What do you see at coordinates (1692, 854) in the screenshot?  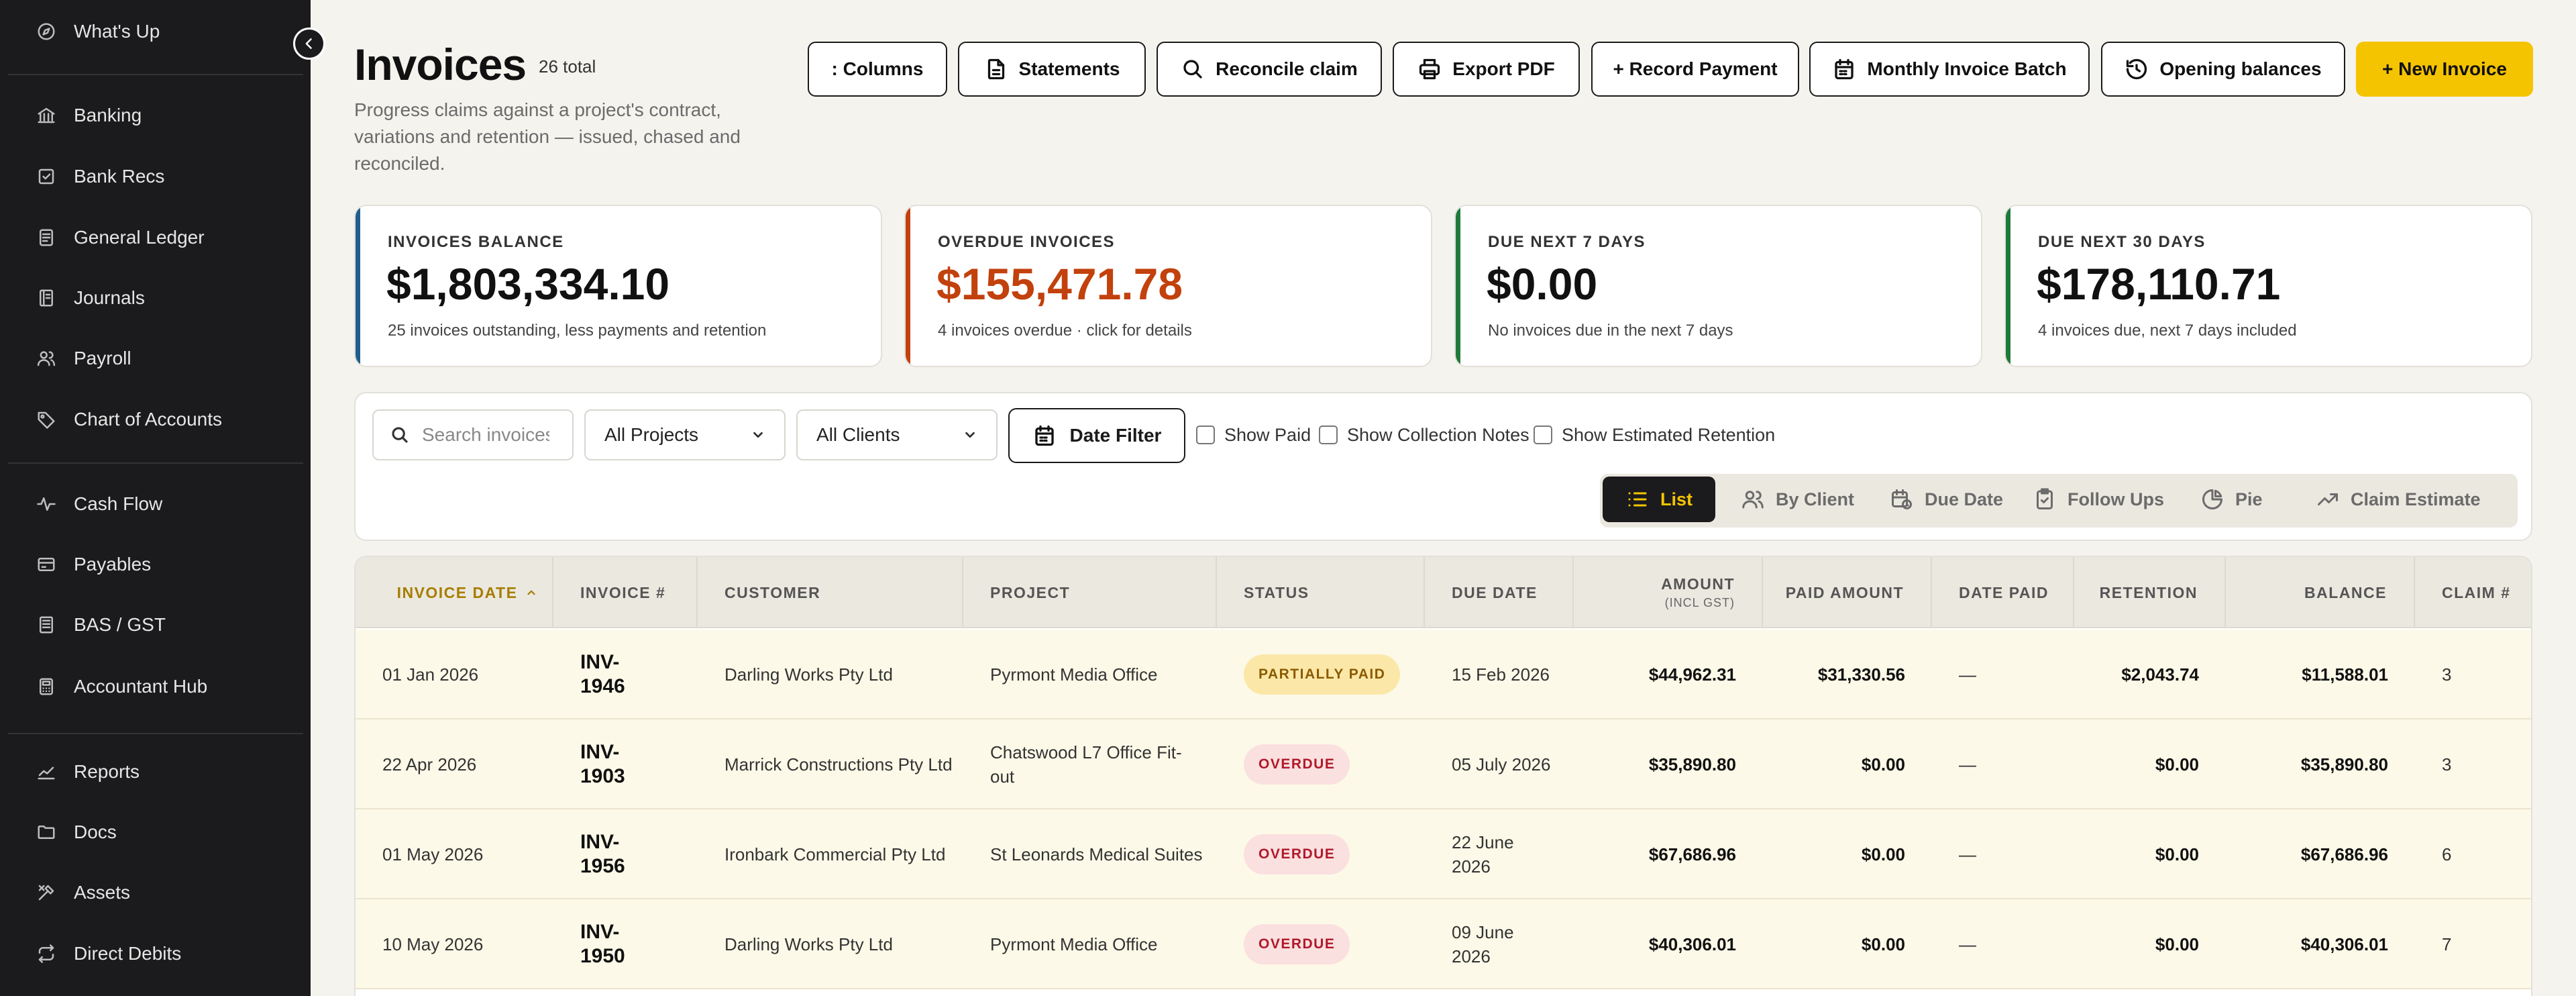 I see `cell-amount: $67,686.96` at bounding box center [1692, 854].